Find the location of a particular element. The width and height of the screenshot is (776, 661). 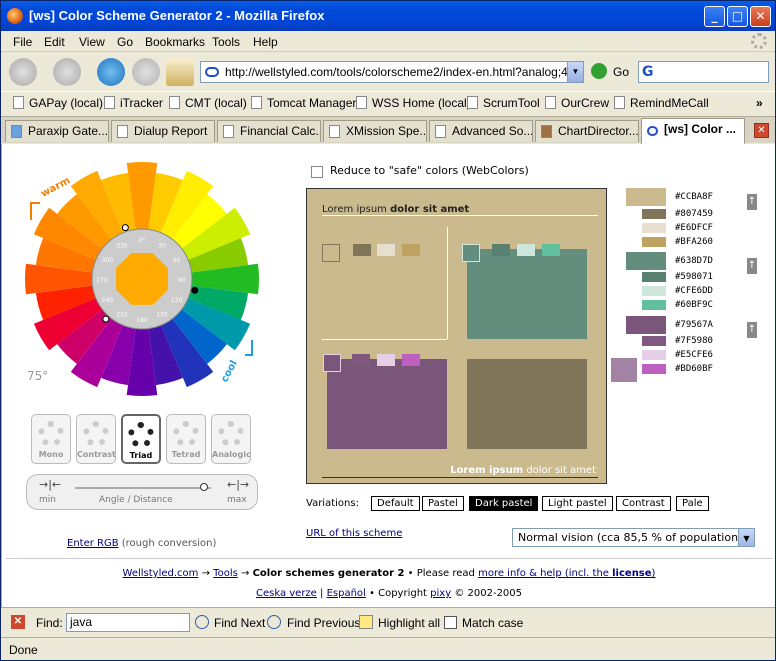

forward-icon is located at coordinates (67, 72).